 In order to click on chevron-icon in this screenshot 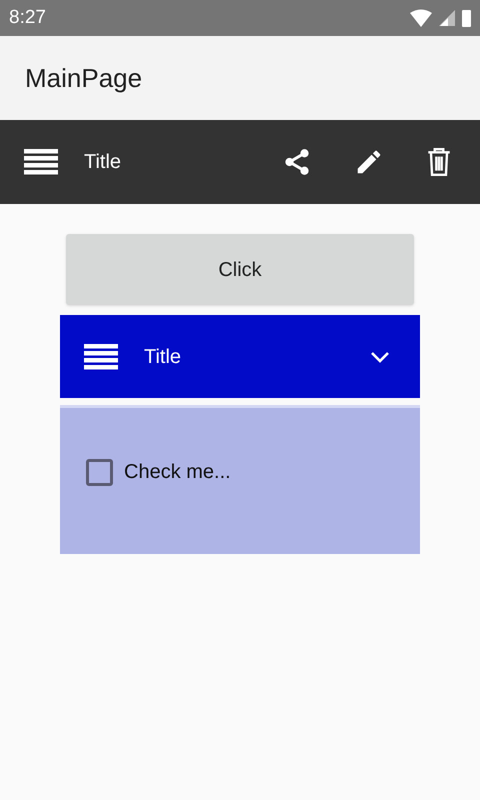, I will do `click(380, 356)`.